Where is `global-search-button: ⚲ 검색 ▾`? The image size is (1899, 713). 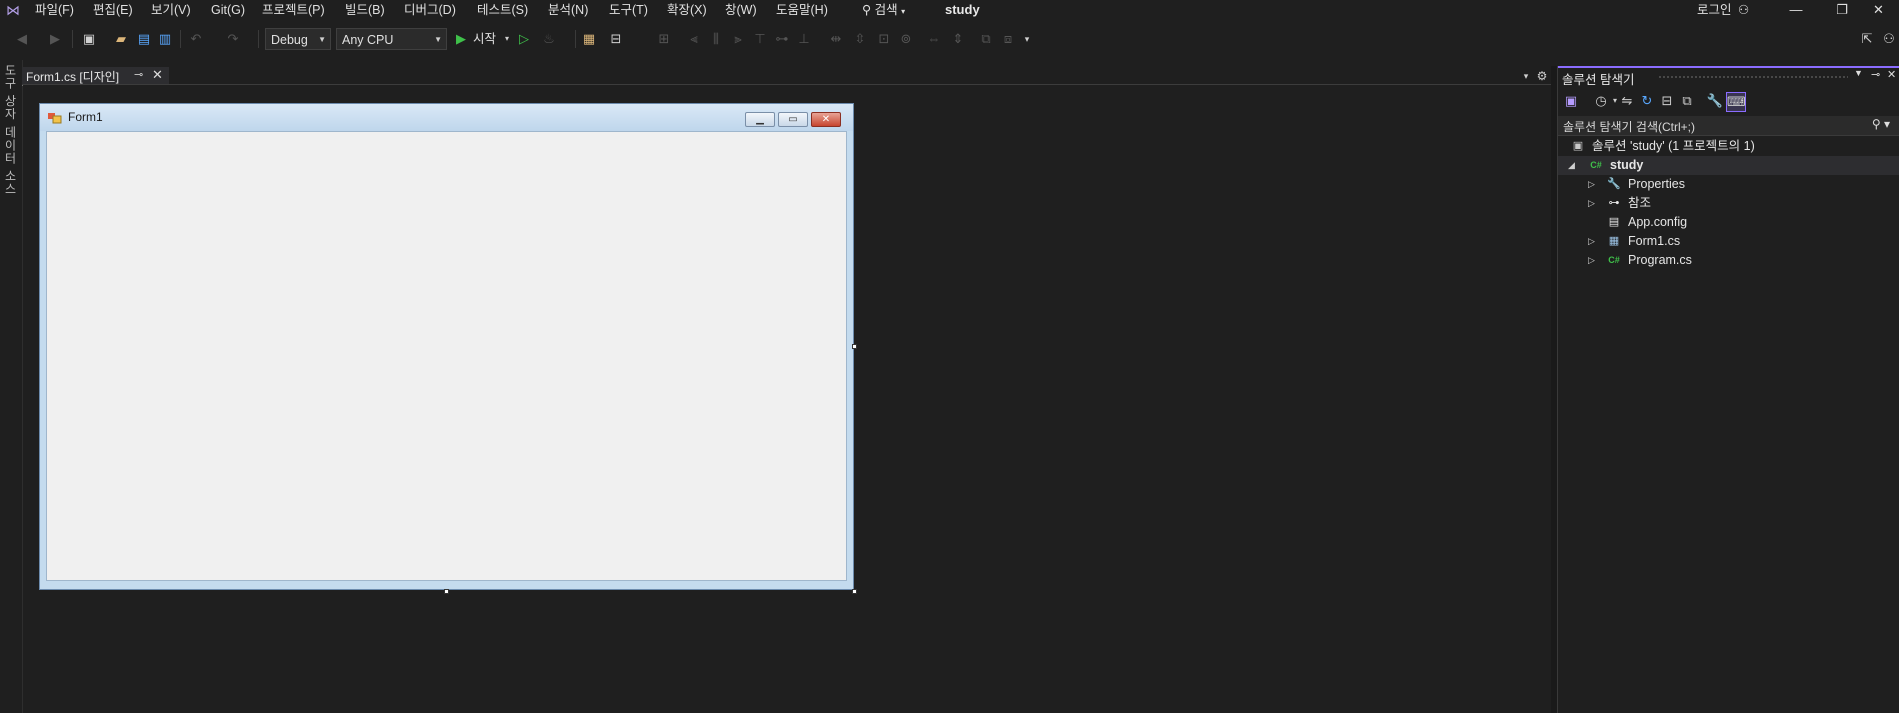 global-search-button: ⚲ 검색 ▾ is located at coordinates (883, 10).